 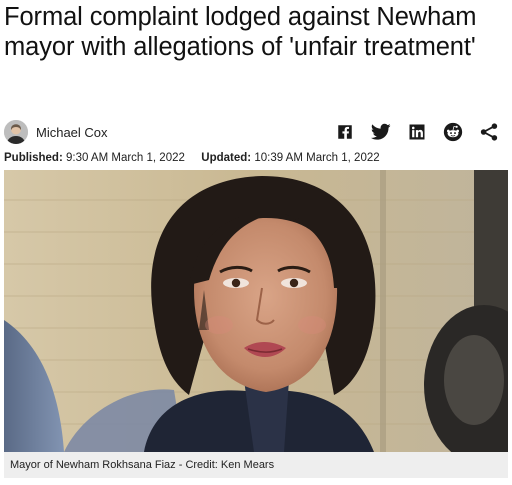 What do you see at coordinates (256, 132) in the screenshot?
I see `byline: Michael Cox` at bounding box center [256, 132].